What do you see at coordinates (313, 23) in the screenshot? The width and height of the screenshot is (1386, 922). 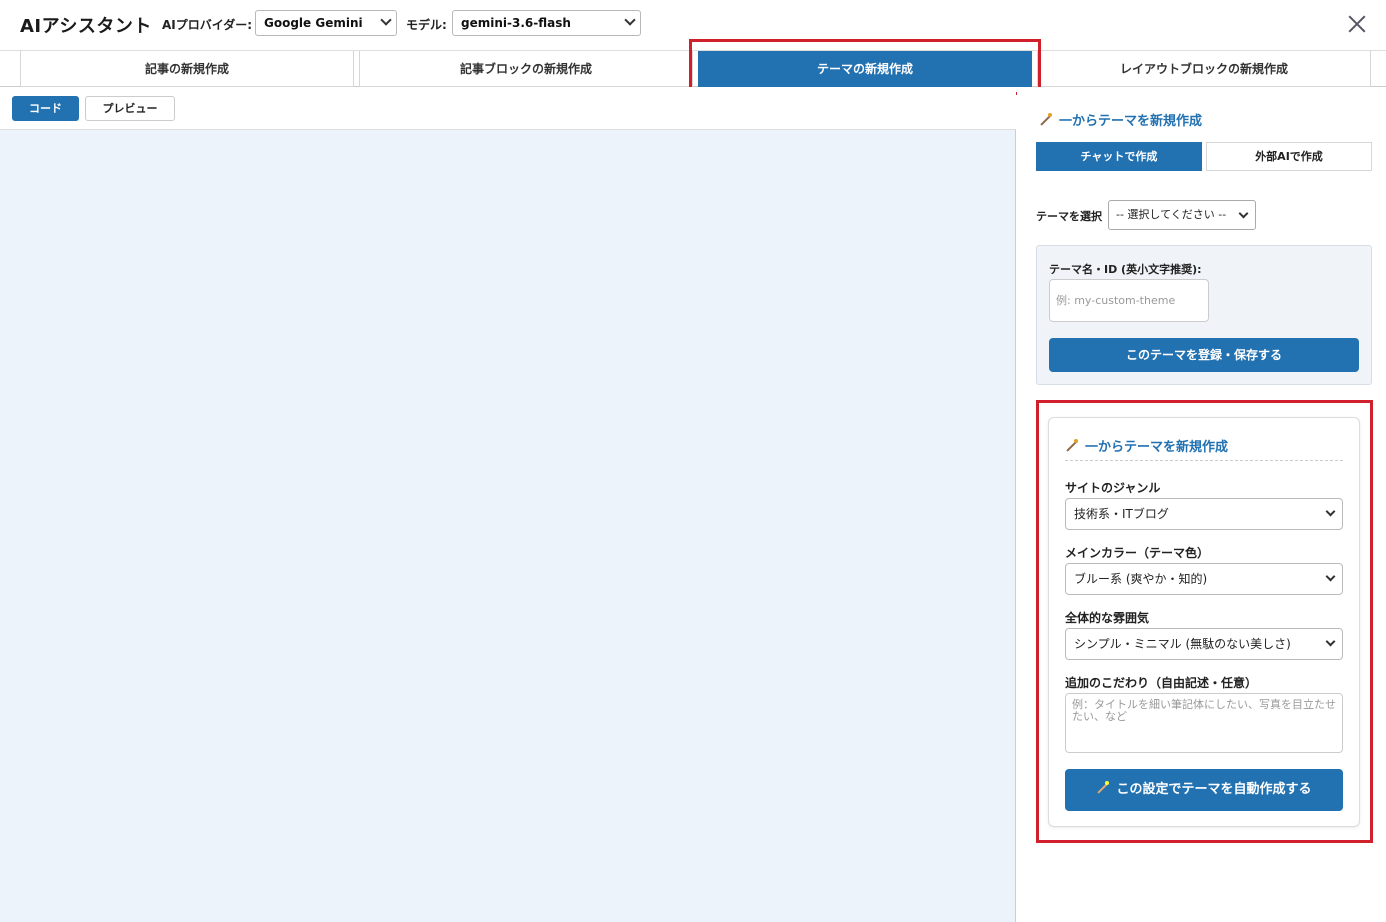 I see `provider-select-value: Google Gemini` at bounding box center [313, 23].